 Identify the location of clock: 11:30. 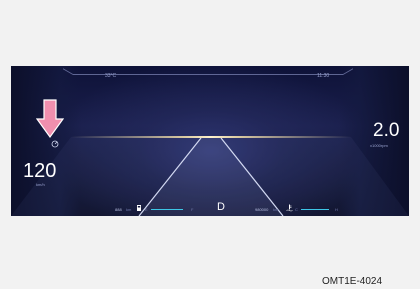
(323, 76).